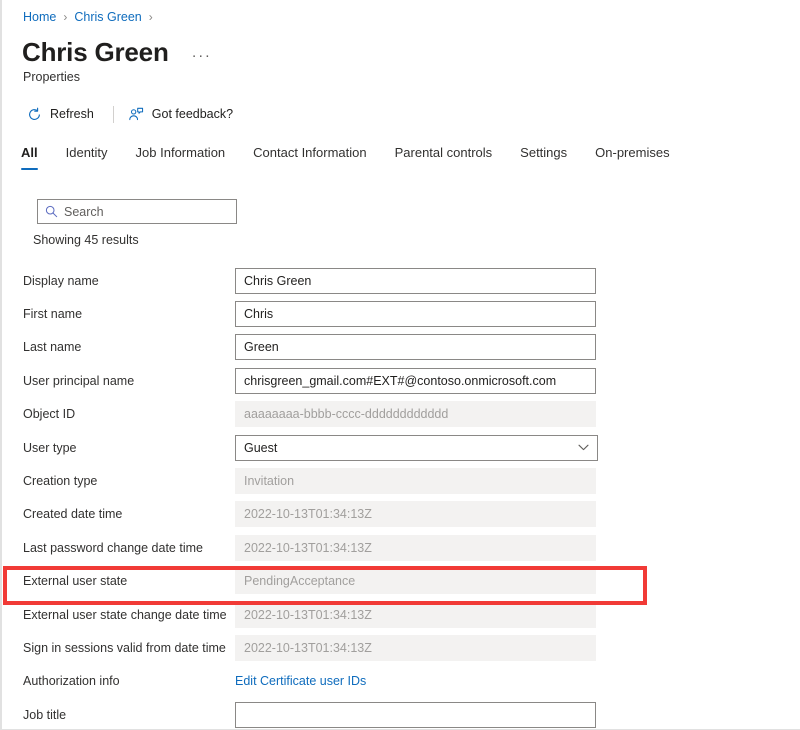  I want to click on field-label-first-name: First name, so click(53, 314).